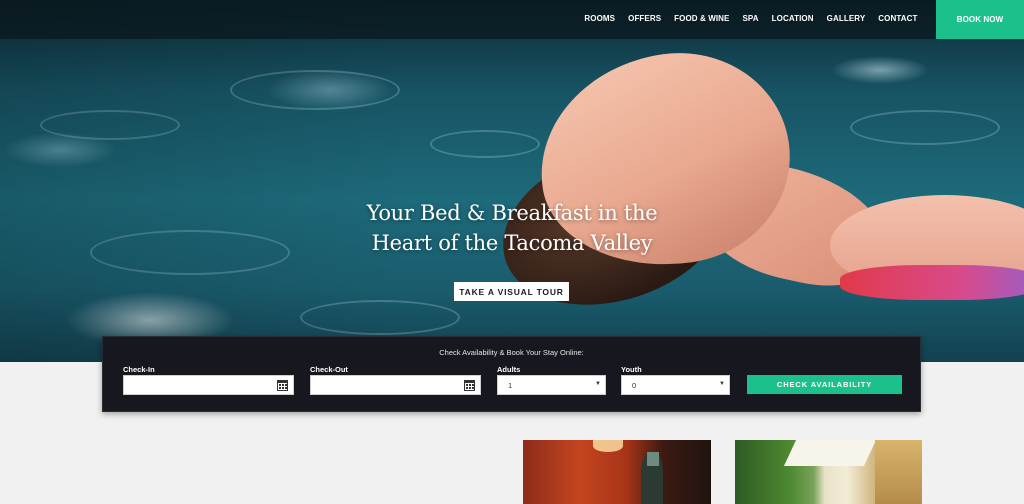 The width and height of the screenshot is (1024, 504). What do you see at coordinates (898, 472) in the screenshot?
I see `wall-shape` at bounding box center [898, 472].